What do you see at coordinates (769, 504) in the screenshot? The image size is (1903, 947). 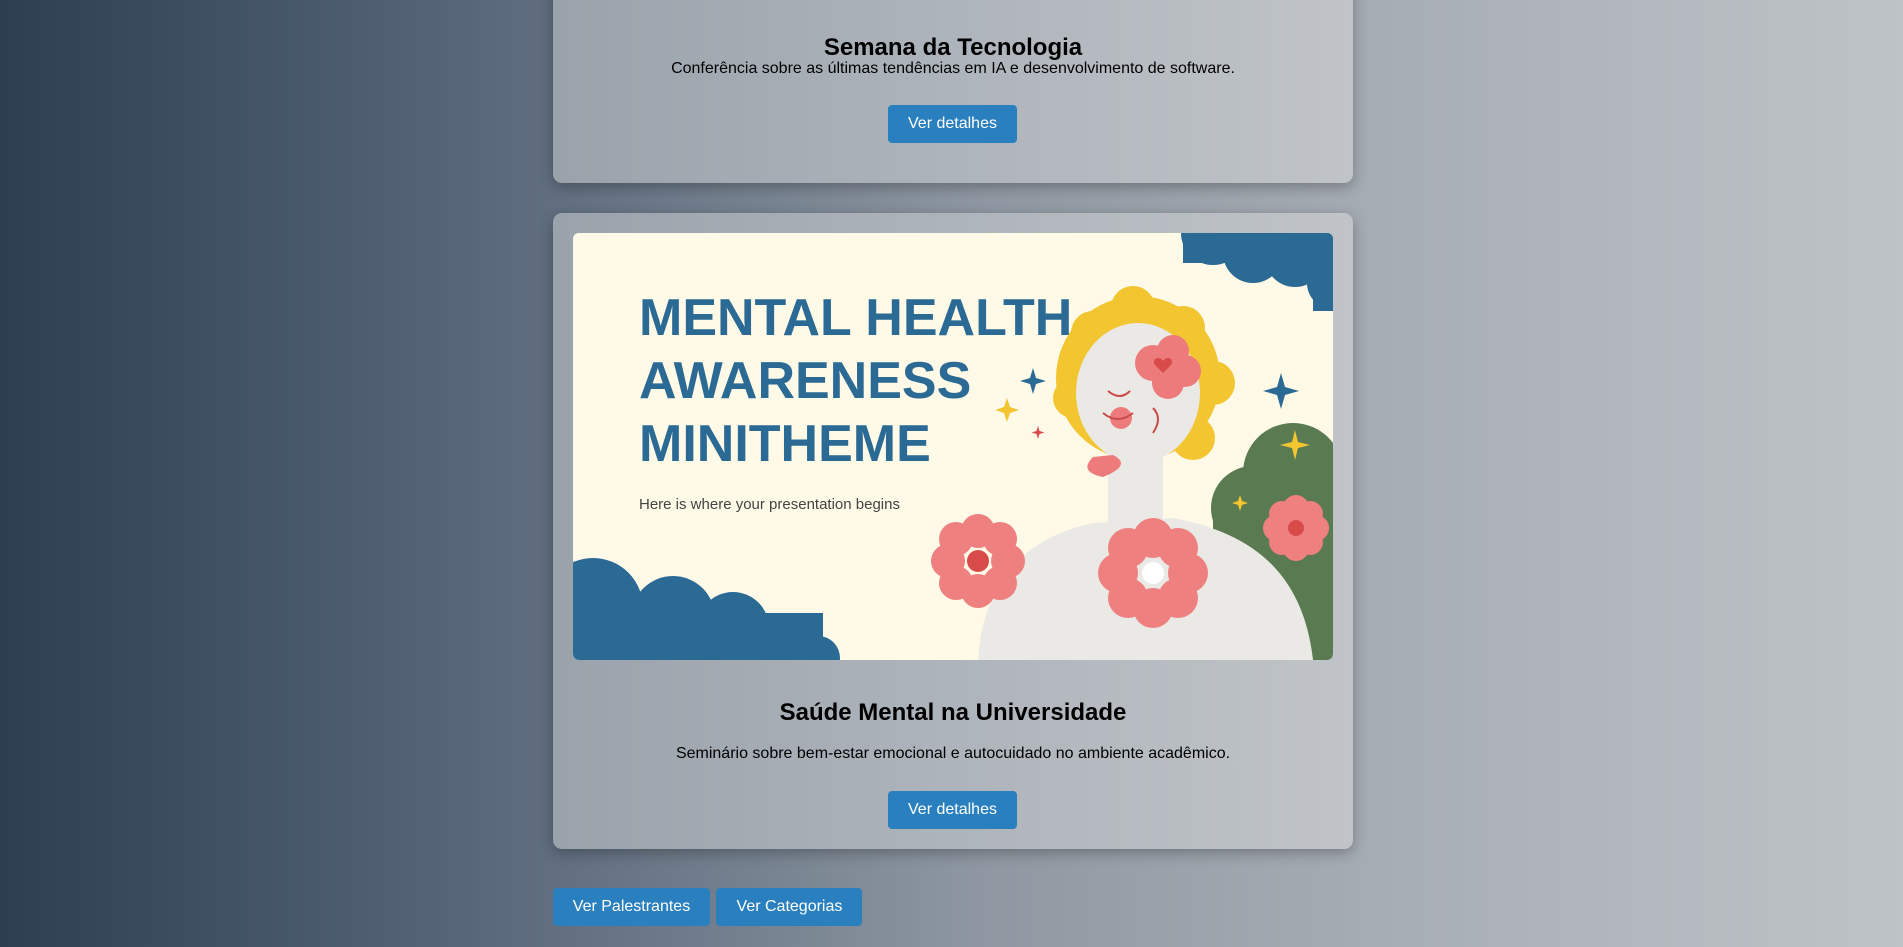 I see `banner-subtitle: Here is where your presentation begins` at bounding box center [769, 504].